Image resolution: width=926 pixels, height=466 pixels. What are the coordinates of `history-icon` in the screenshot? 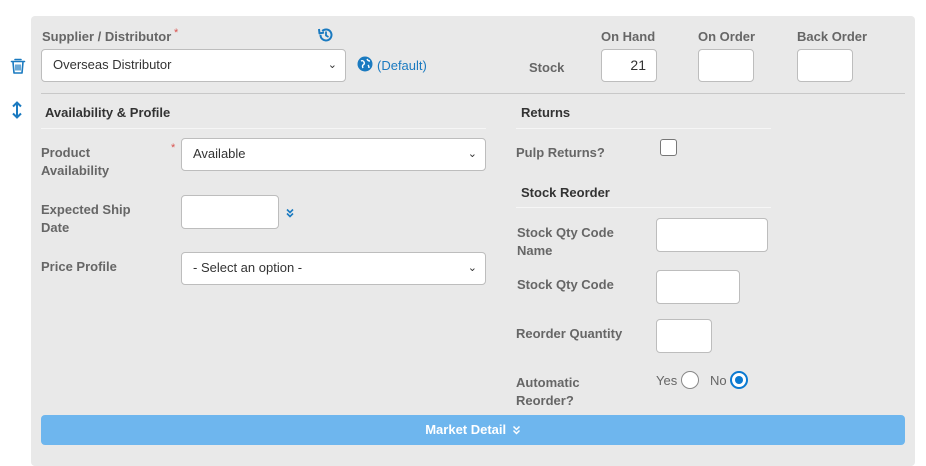 It's located at (326, 35).